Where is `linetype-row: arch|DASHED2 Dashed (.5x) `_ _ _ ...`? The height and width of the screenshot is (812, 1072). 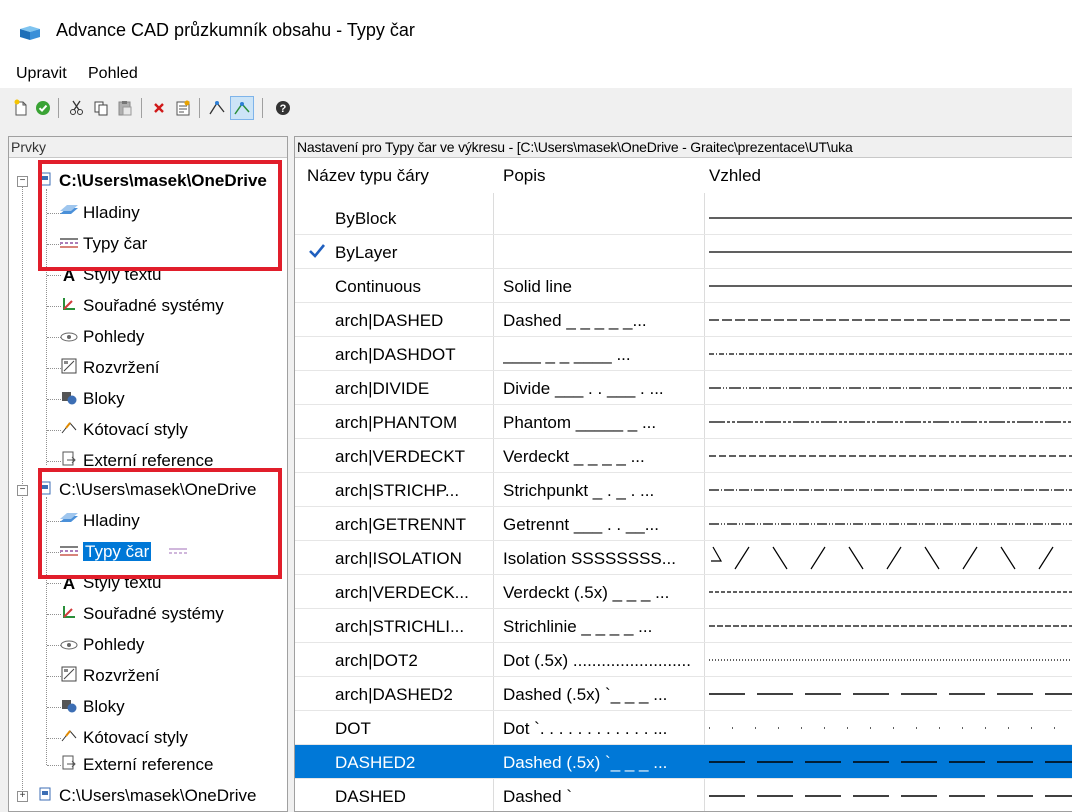
linetype-row: arch|DASHED2 Dashed (.5x) `_ _ _ ... is located at coordinates (683, 694).